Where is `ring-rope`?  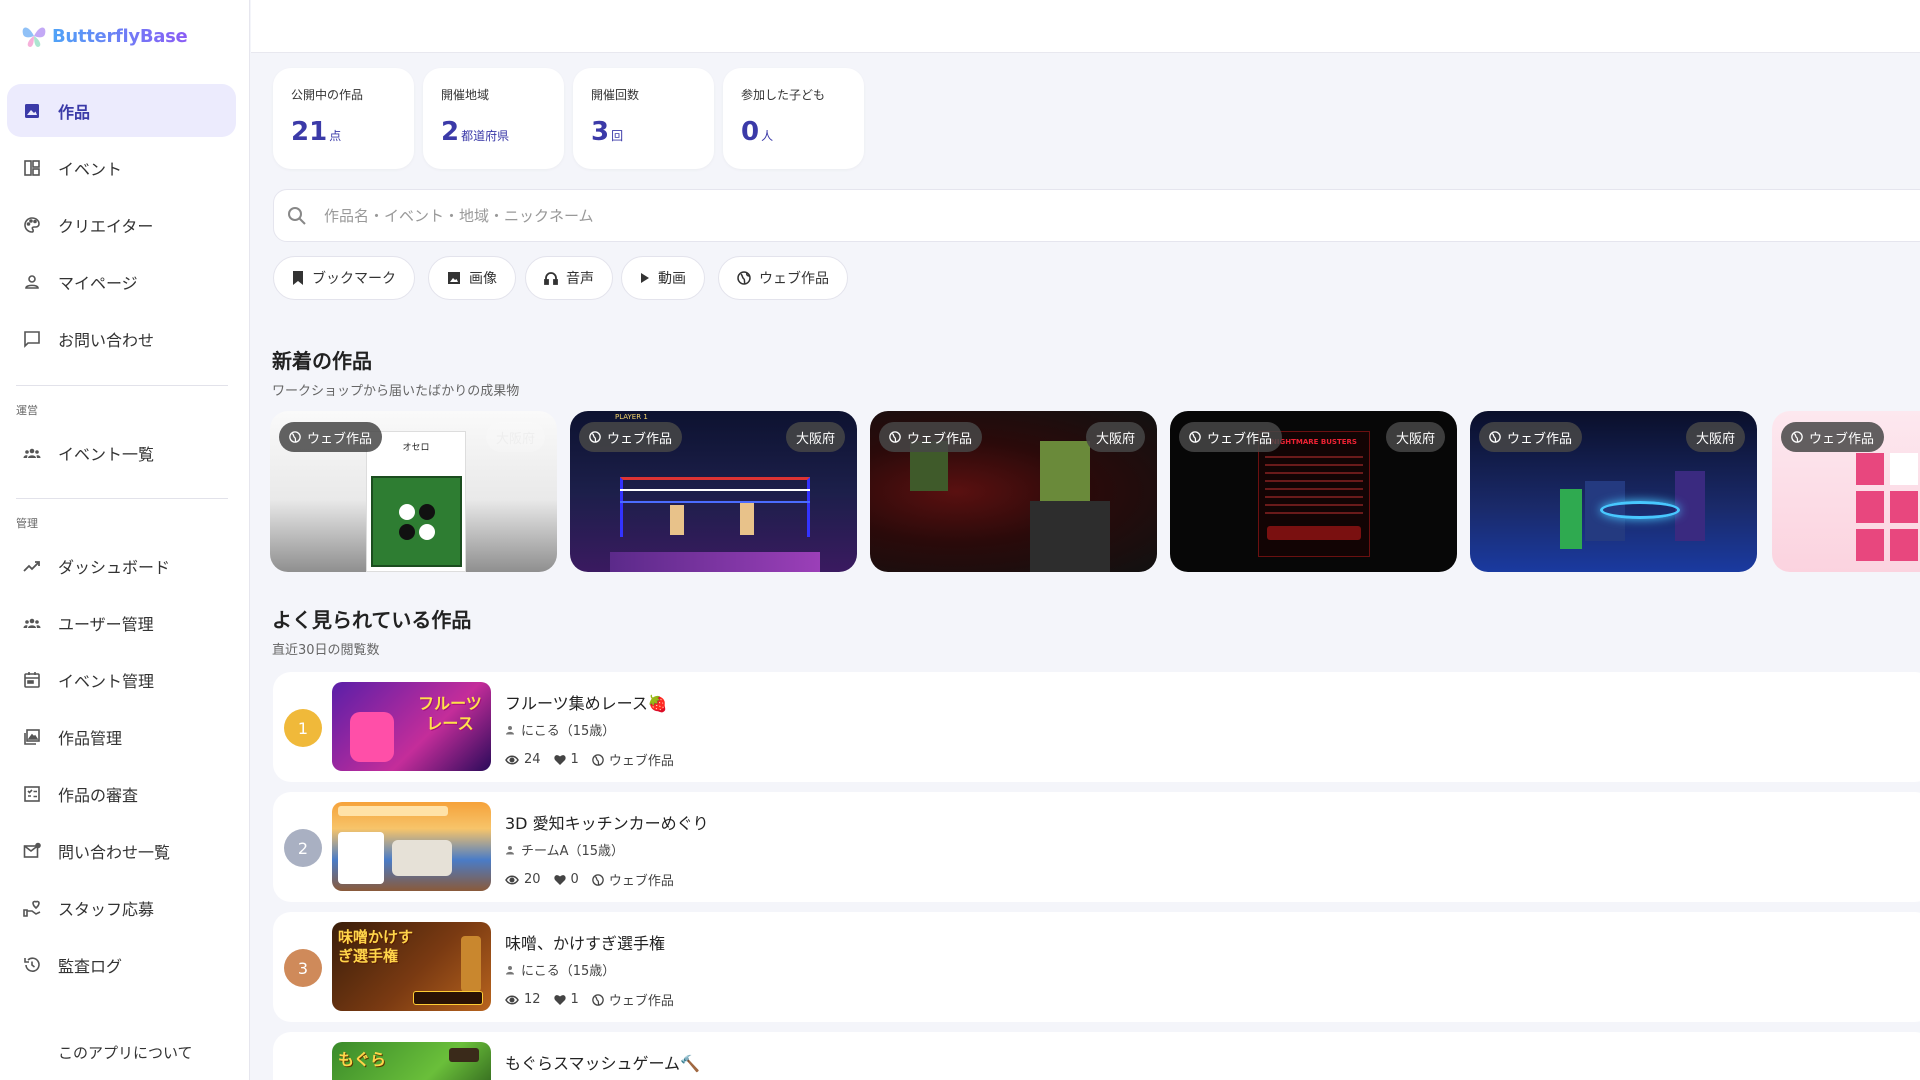
ring-rope is located at coordinates (715, 490).